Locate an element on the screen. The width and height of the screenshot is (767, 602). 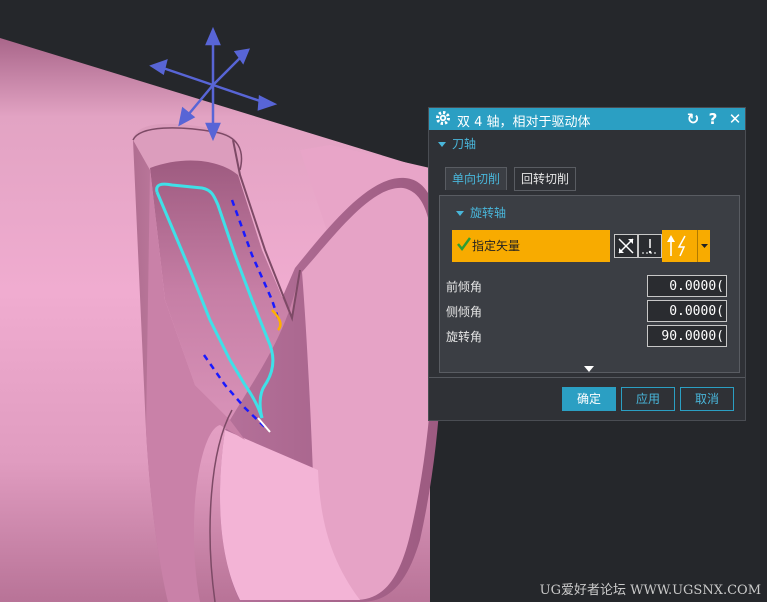
tilt-angle-row: 侧倾角 is located at coordinates (583, 311).